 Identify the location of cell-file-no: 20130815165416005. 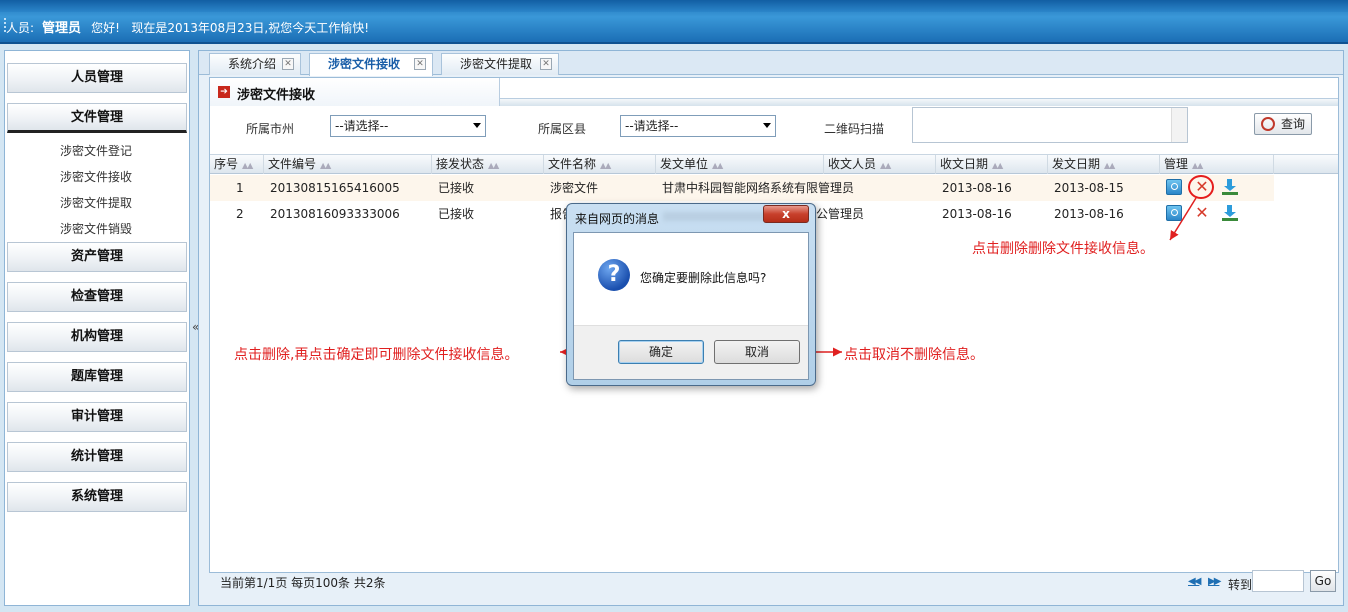
(335, 188).